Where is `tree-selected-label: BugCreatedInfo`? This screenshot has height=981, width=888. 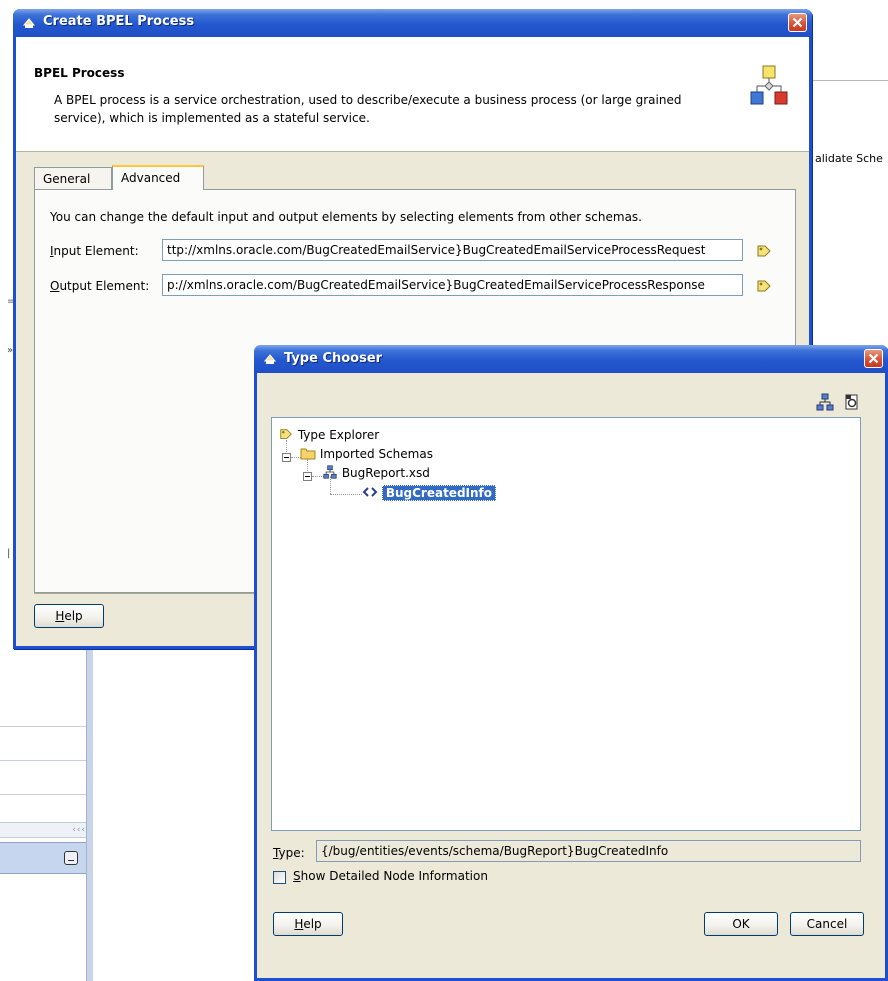
tree-selected-label: BugCreatedInfo is located at coordinates (439, 493).